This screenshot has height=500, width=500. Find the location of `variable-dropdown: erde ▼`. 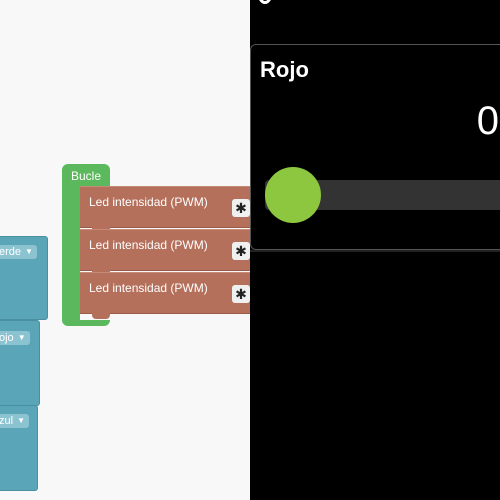

variable-dropdown: erde ▼ is located at coordinates (18, 252).